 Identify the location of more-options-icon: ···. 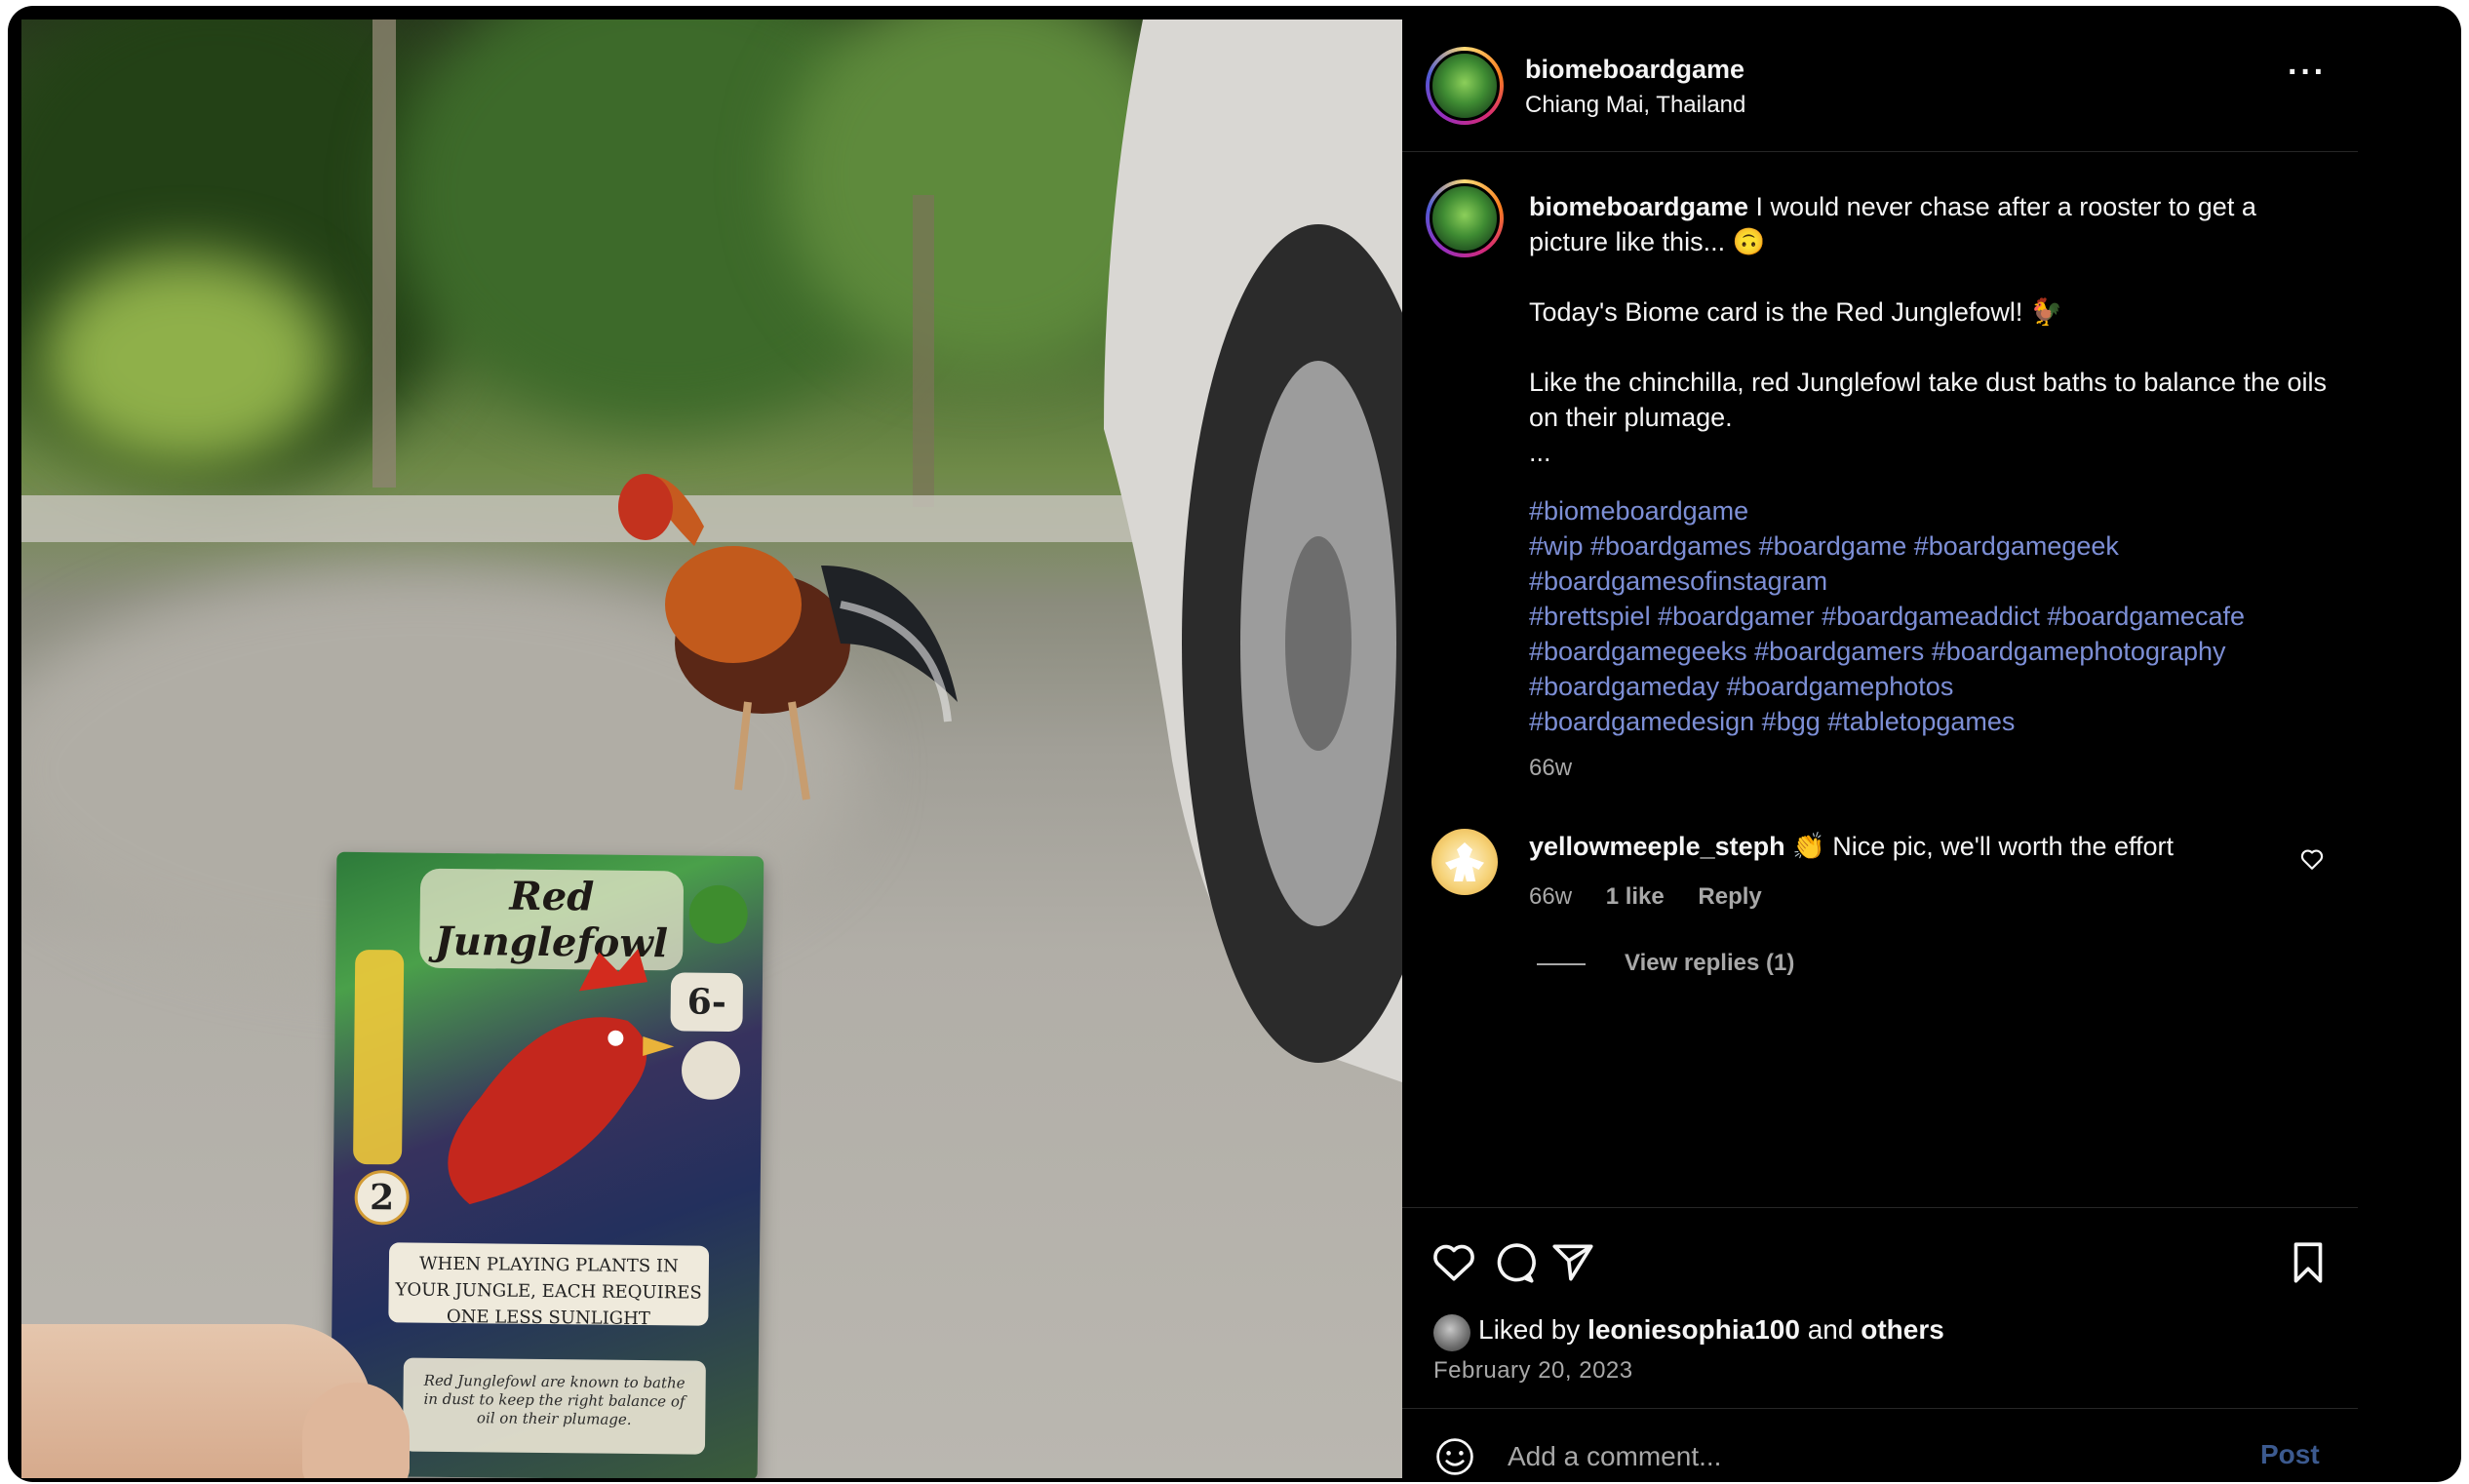
(2307, 77).